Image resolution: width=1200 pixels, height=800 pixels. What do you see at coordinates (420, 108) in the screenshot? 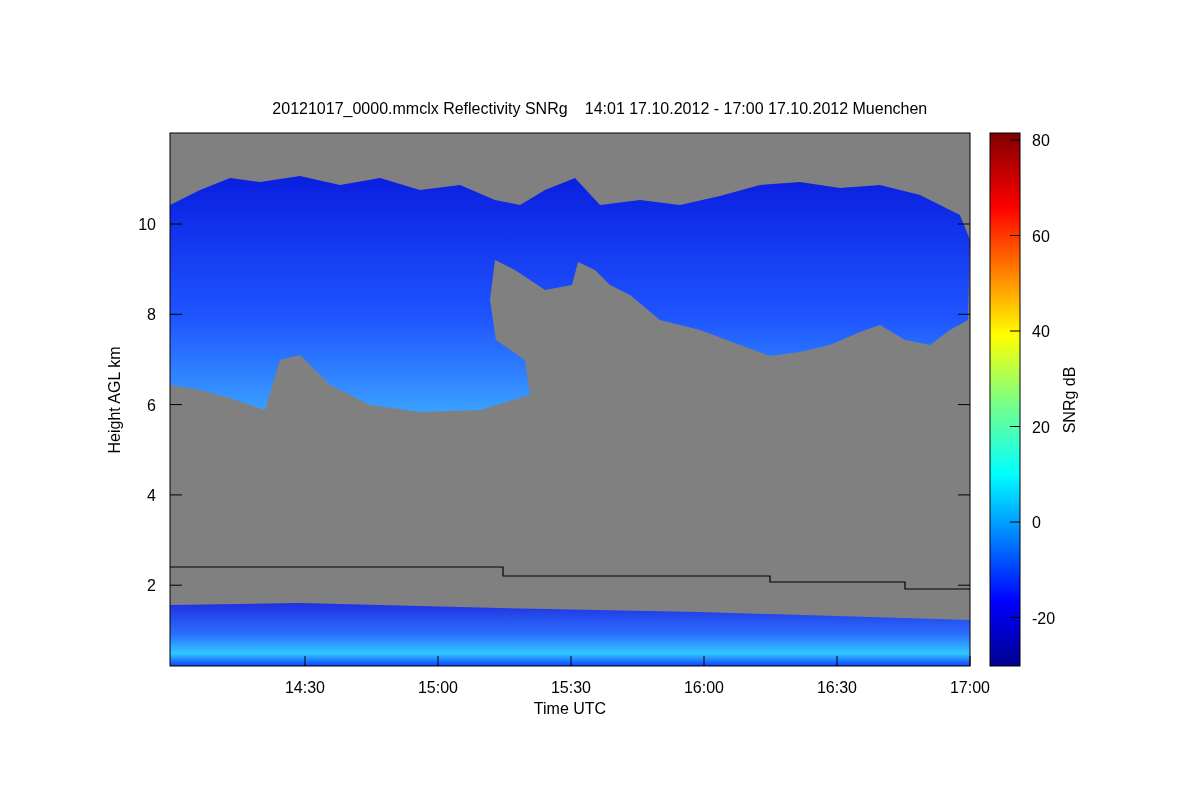
I see `chart-title: 20121017_0000.mmclx Reflectivity SNRg` at bounding box center [420, 108].